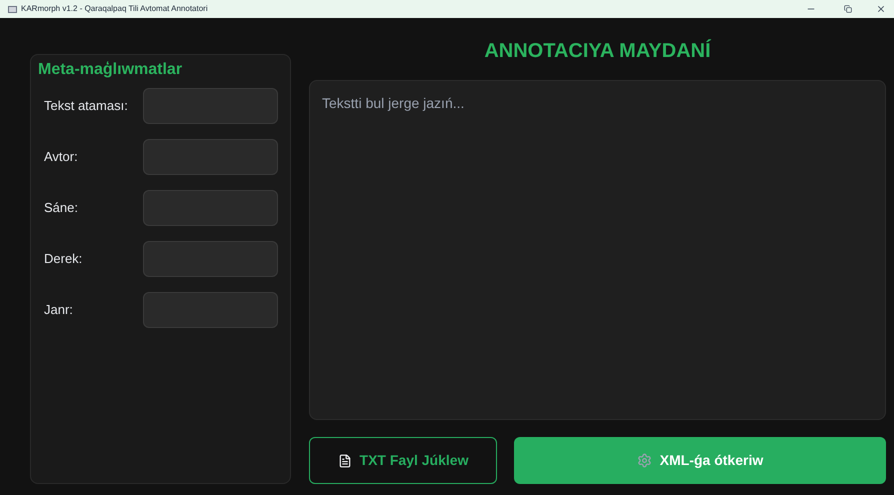 This screenshot has height=495, width=894. I want to click on gear-icon, so click(644, 460).